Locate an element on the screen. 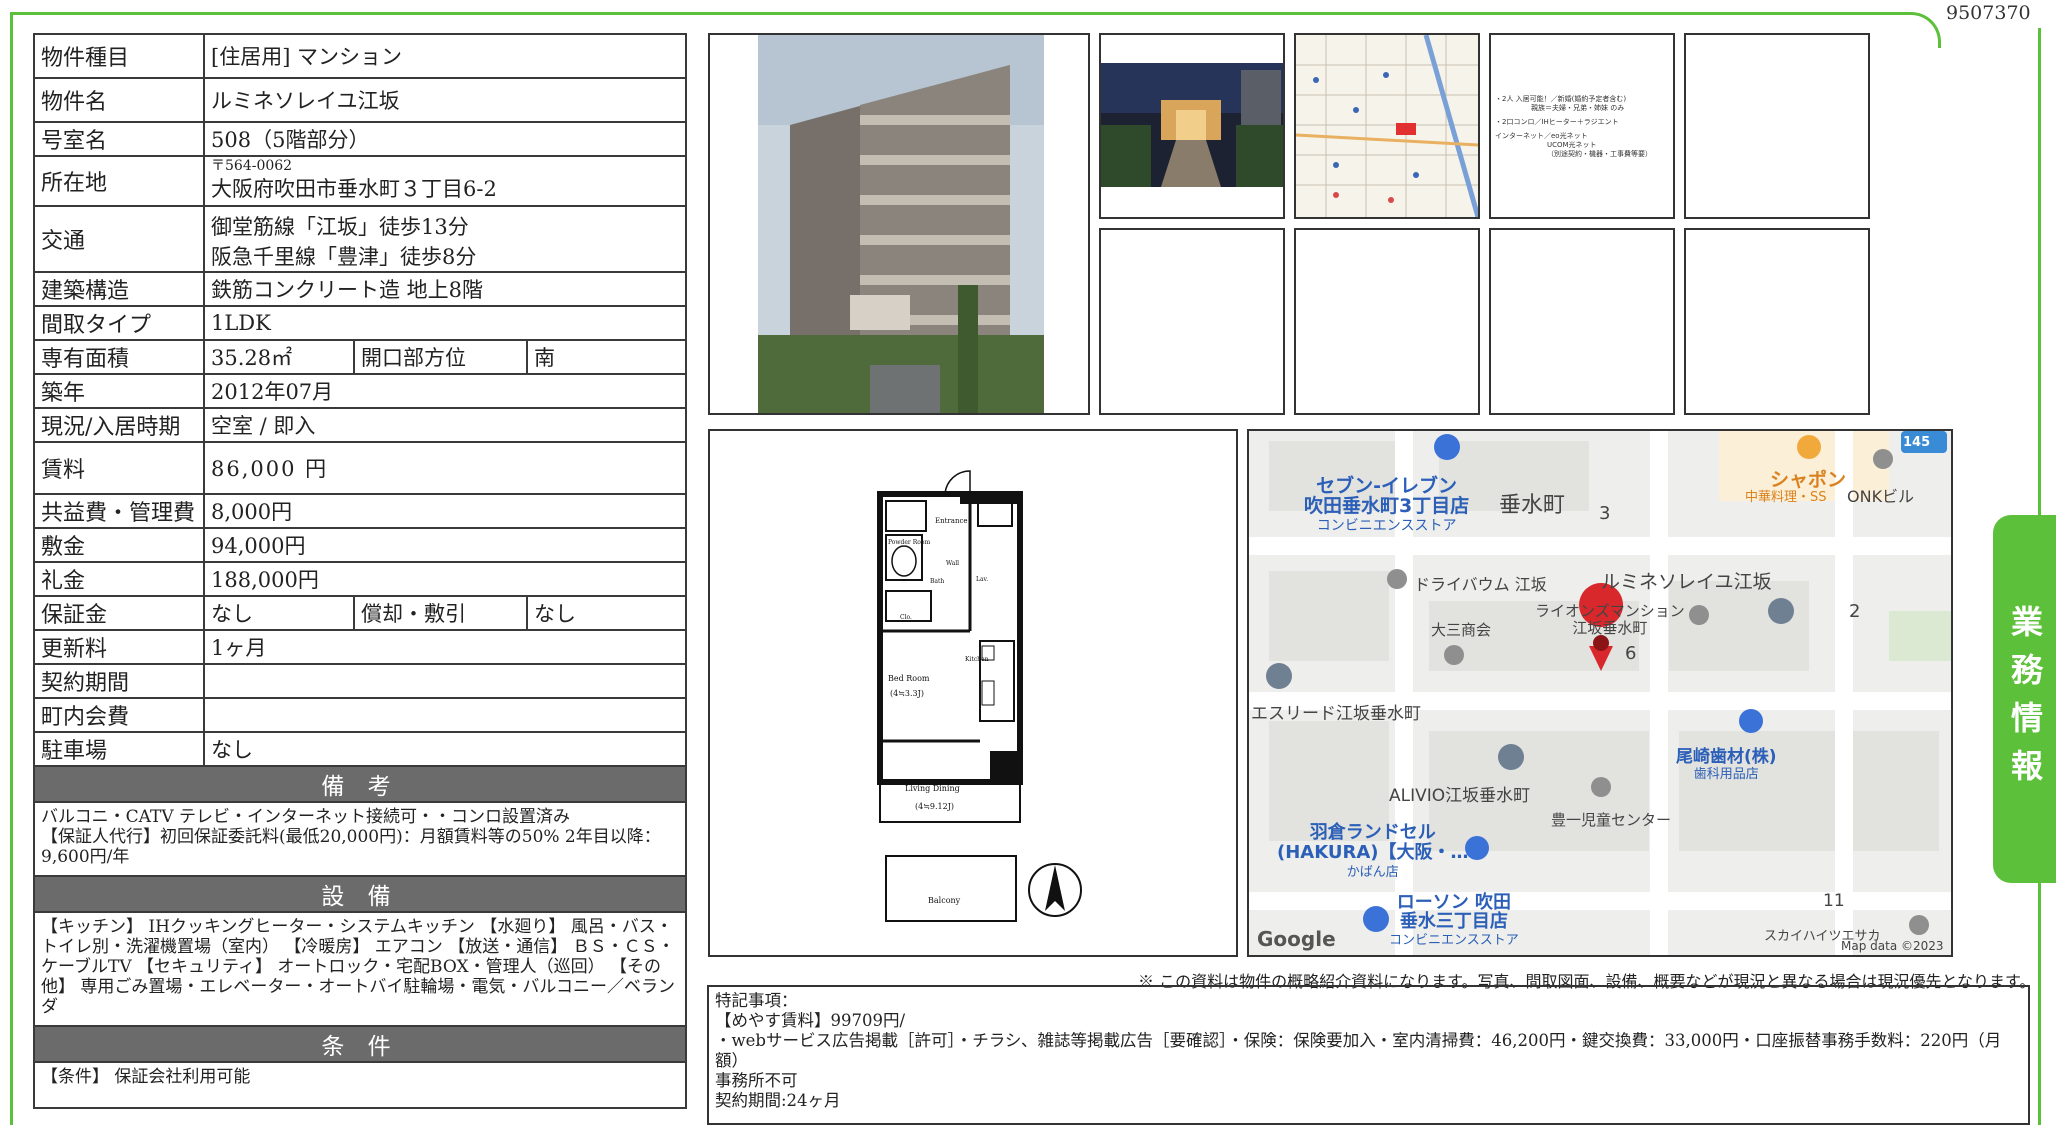 This screenshot has height=1125, width=2056. status-value: 空室 / 即入 is located at coordinates (445, 425).